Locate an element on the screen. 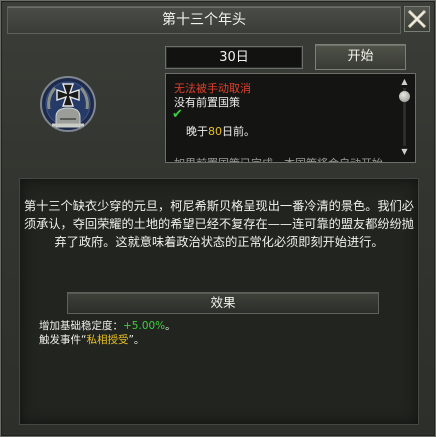  scroll-down-arrow-icon: ▼ is located at coordinates (404, 152).